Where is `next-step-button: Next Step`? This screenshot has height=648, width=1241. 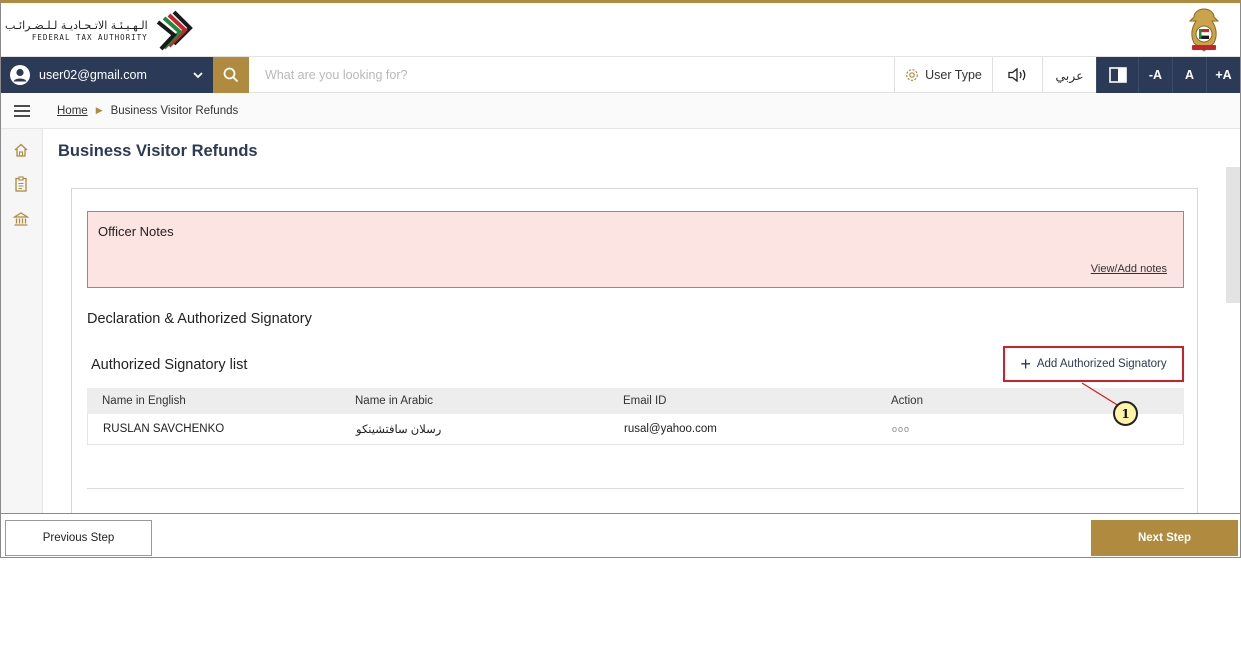 next-step-button: Next Step is located at coordinates (1164, 538).